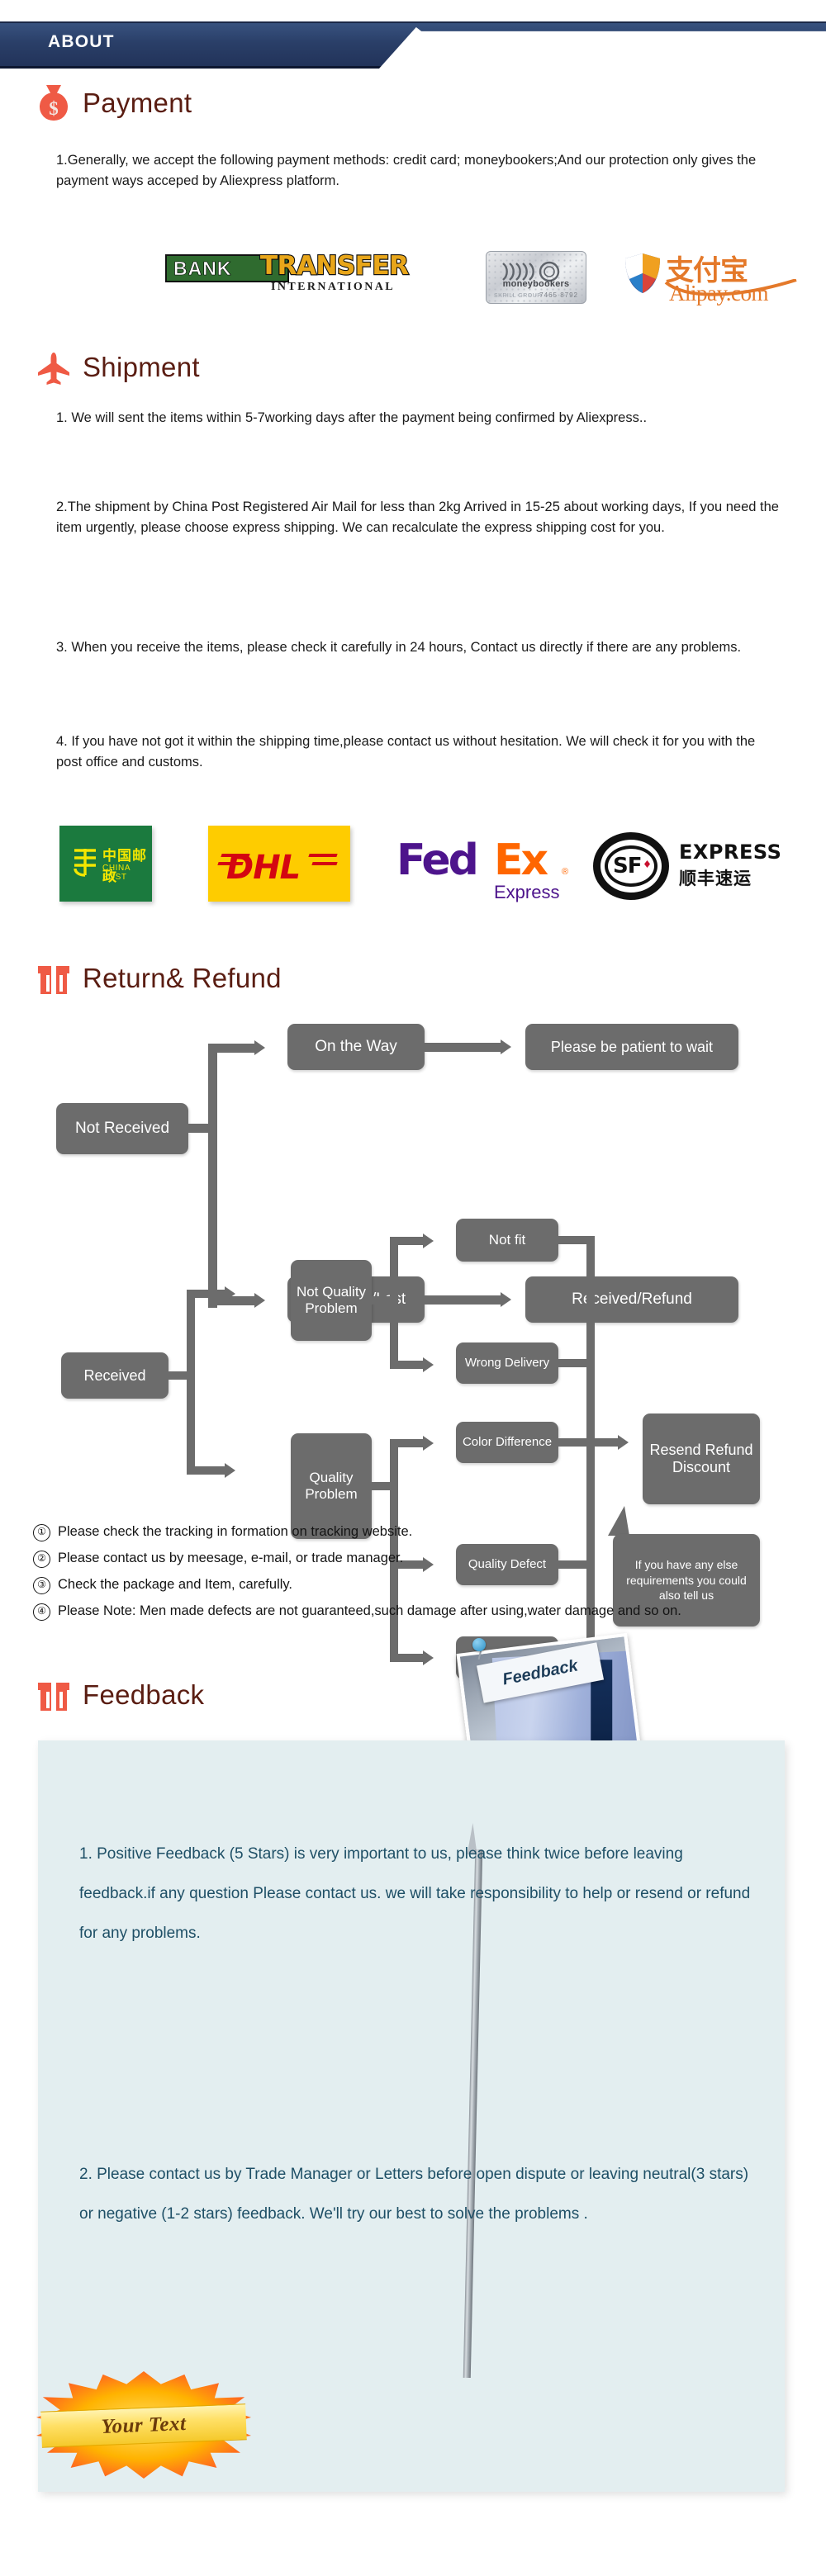  What do you see at coordinates (333, 287) in the screenshot?
I see `bank-transfer-sub: INTERNATIONAL` at bounding box center [333, 287].